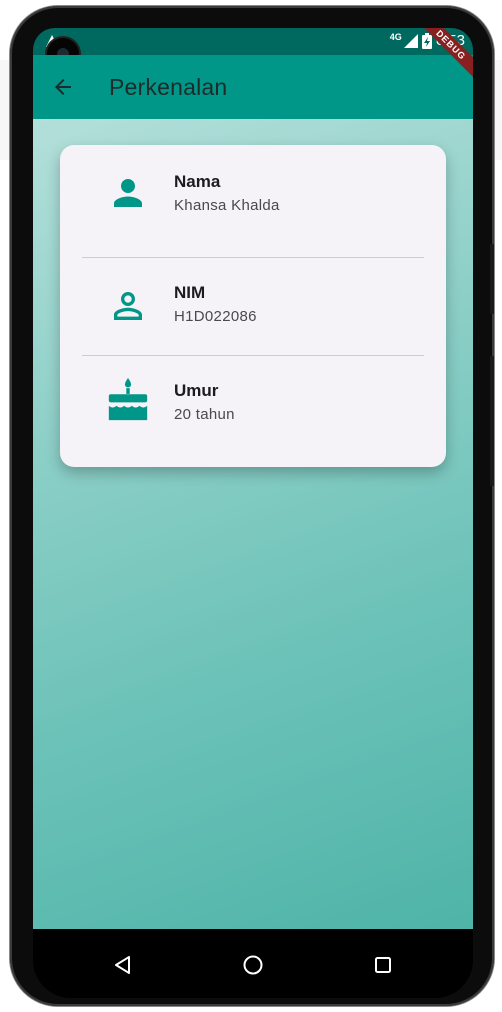 Image resolution: width=502 pixels, height=1012 pixels. What do you see at coordinates (227, 205) in the screenshot?
I see `item-value: Khansa Khalda` at bounding box center [227, 205].